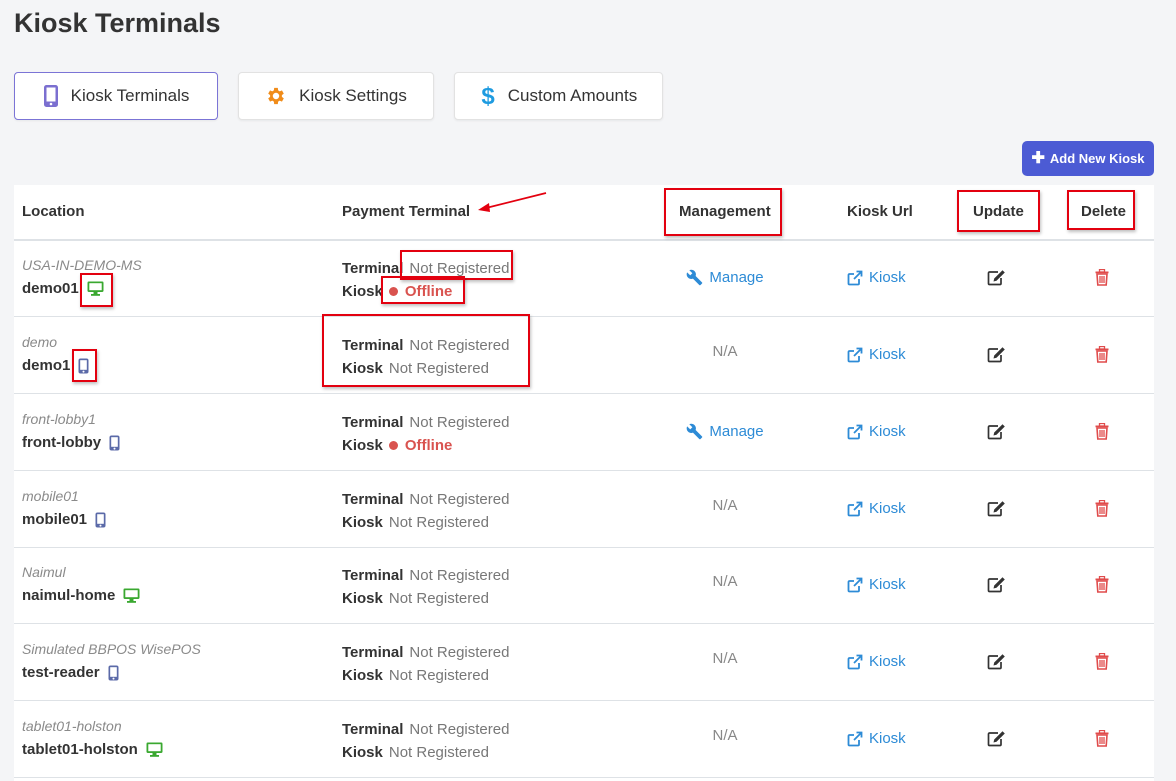 Image resolution: width=1176 pixels, height=781 pixels. I want to click on kiosk-status-text: Offline, so click(428, 445).